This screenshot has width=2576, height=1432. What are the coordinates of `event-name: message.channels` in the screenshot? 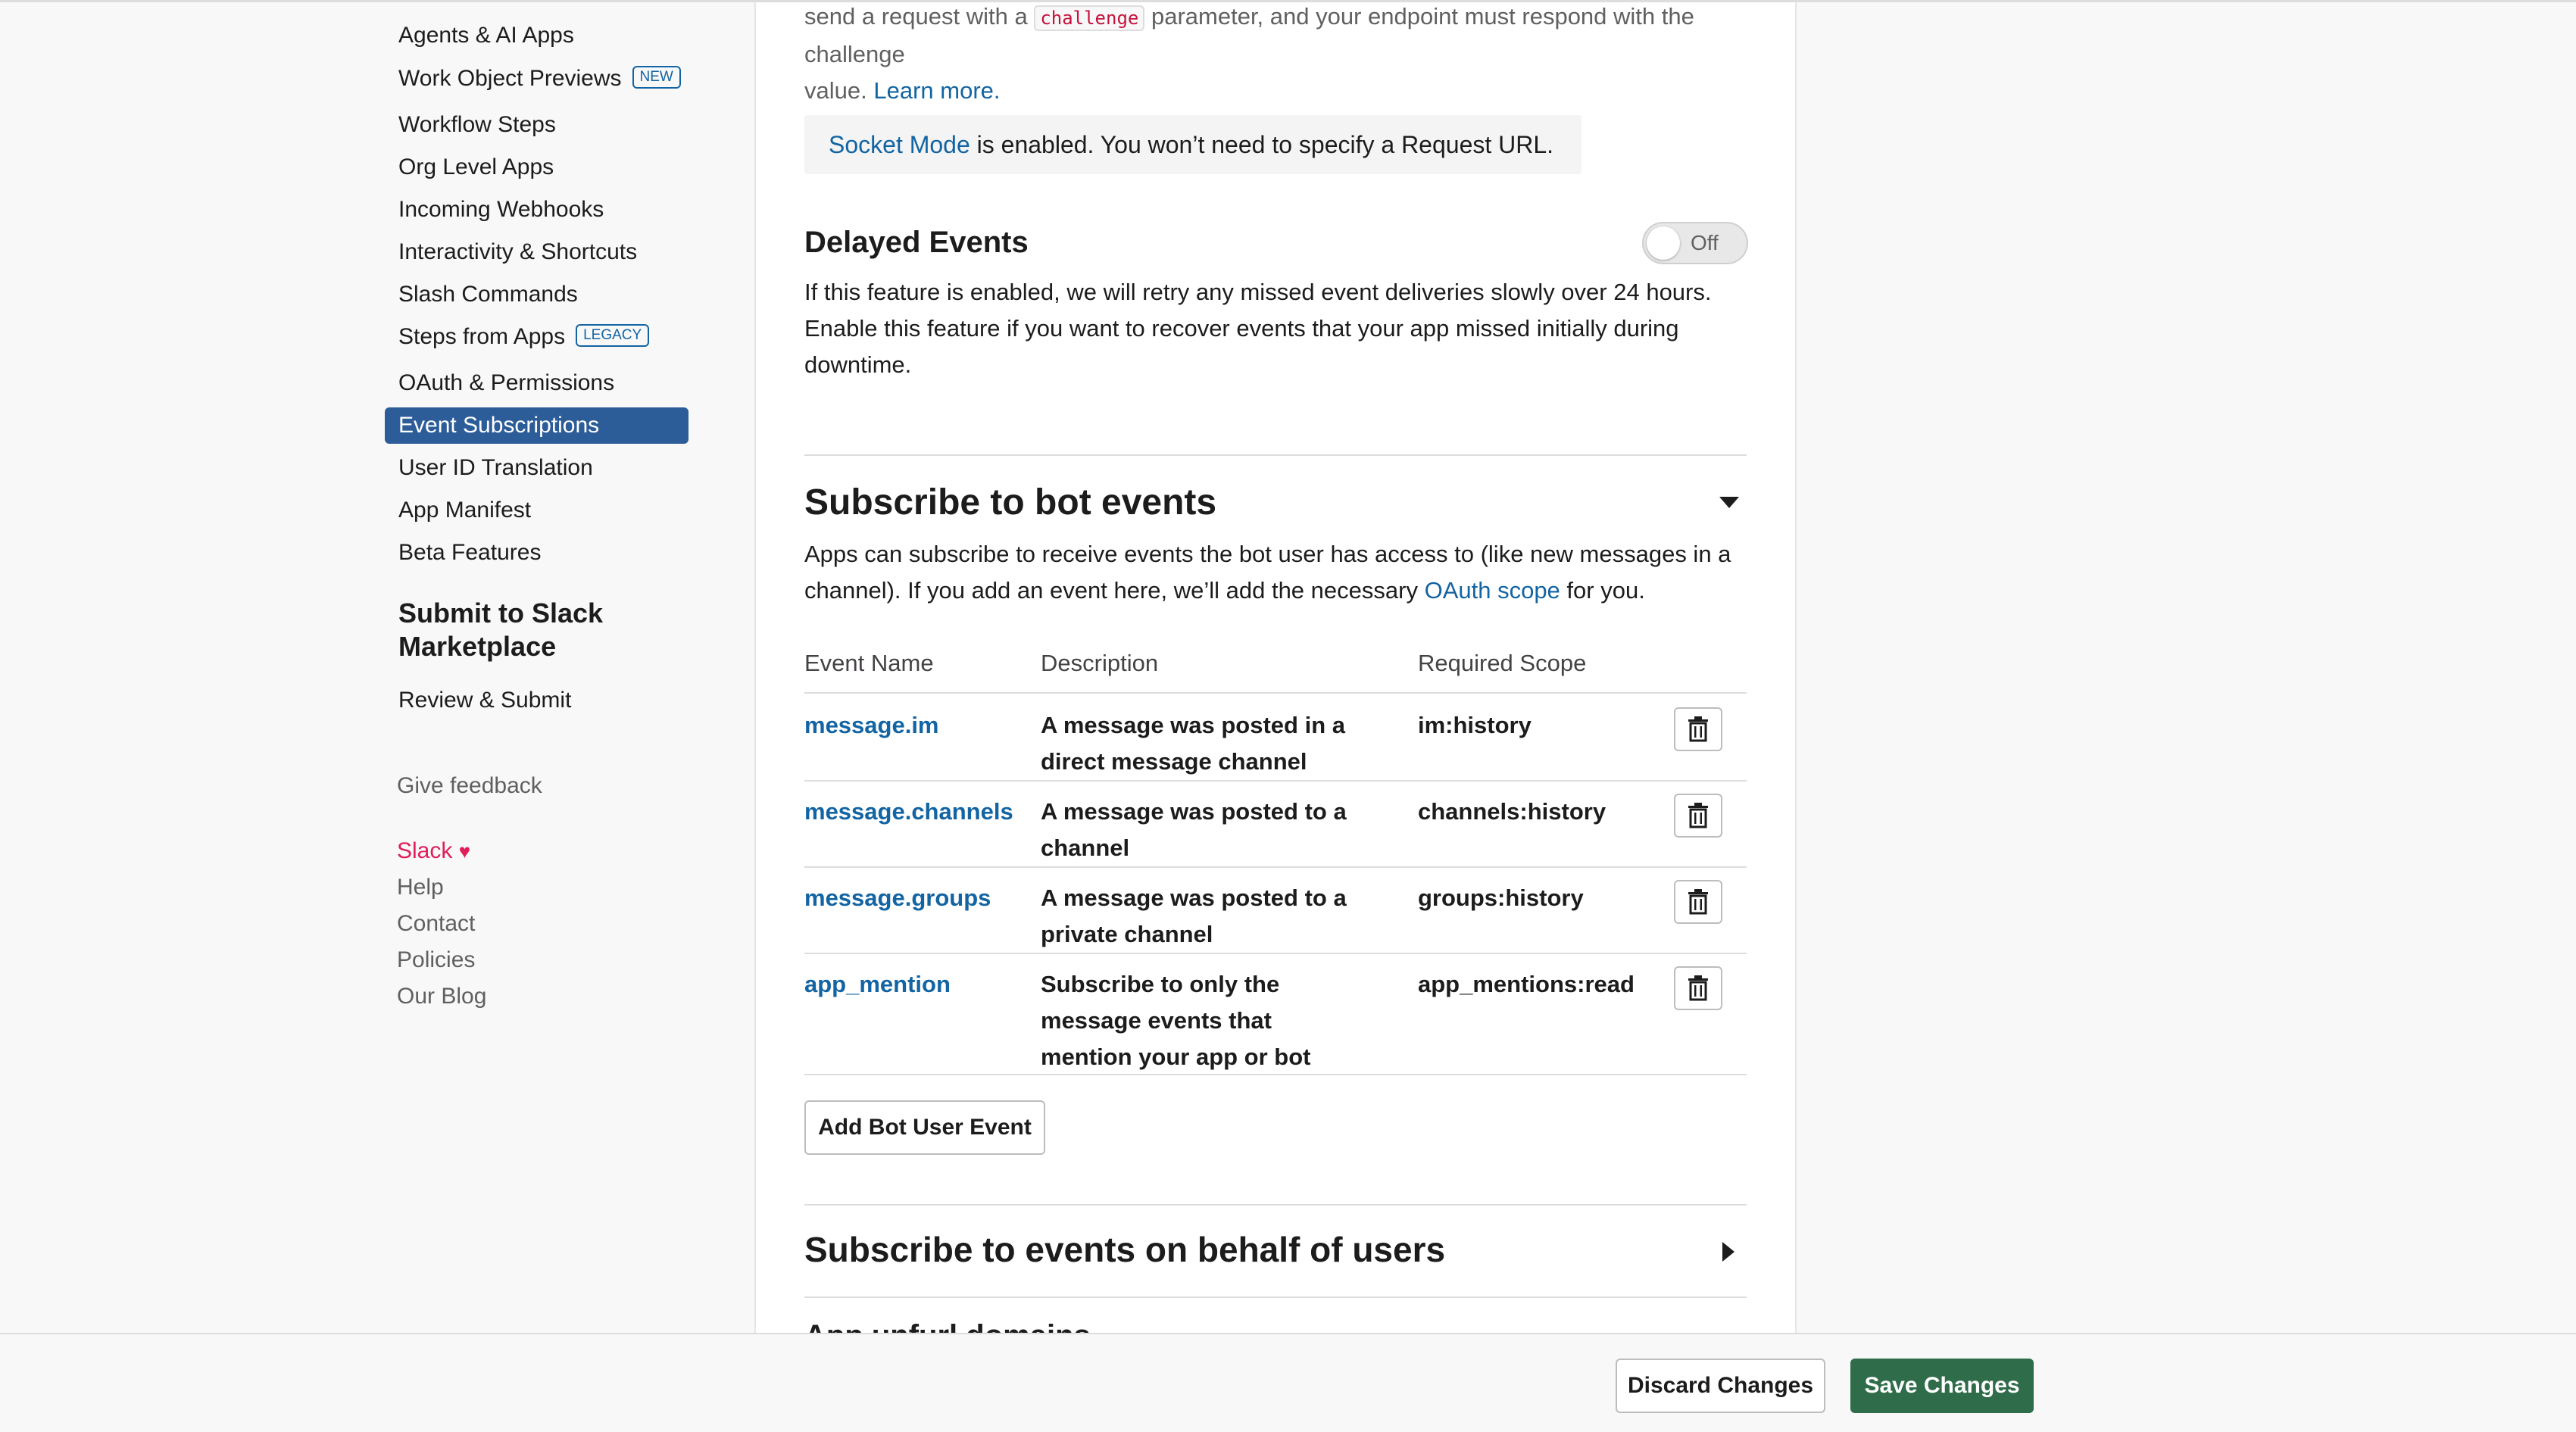 It's located at (909, 812).